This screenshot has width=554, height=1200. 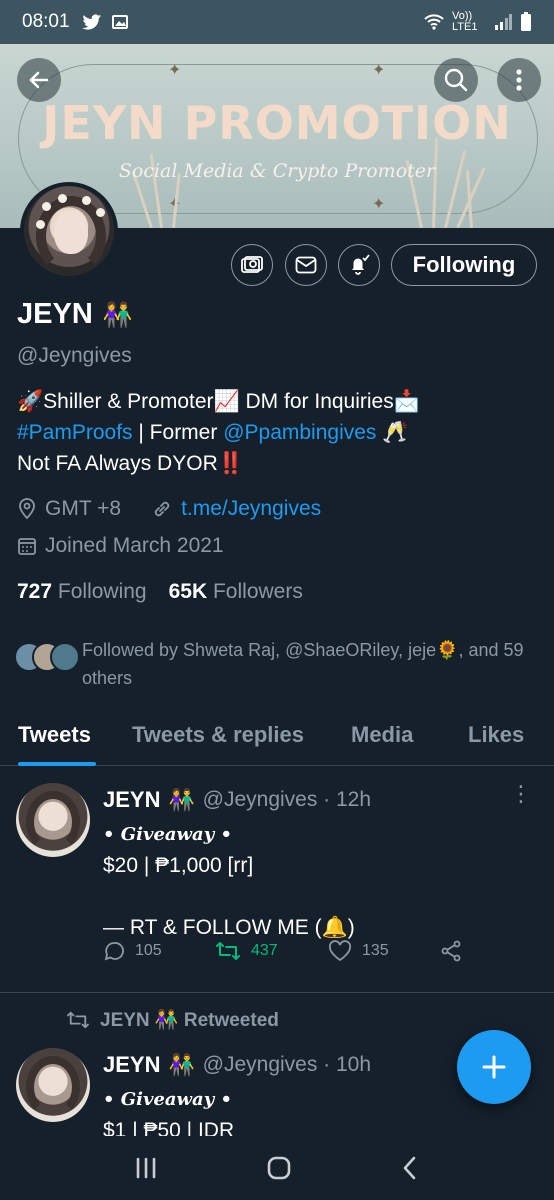 What do you see at coordinates (503, 22) in the screenshot?
I see `signal-icon` at bounding box center [503, 22].